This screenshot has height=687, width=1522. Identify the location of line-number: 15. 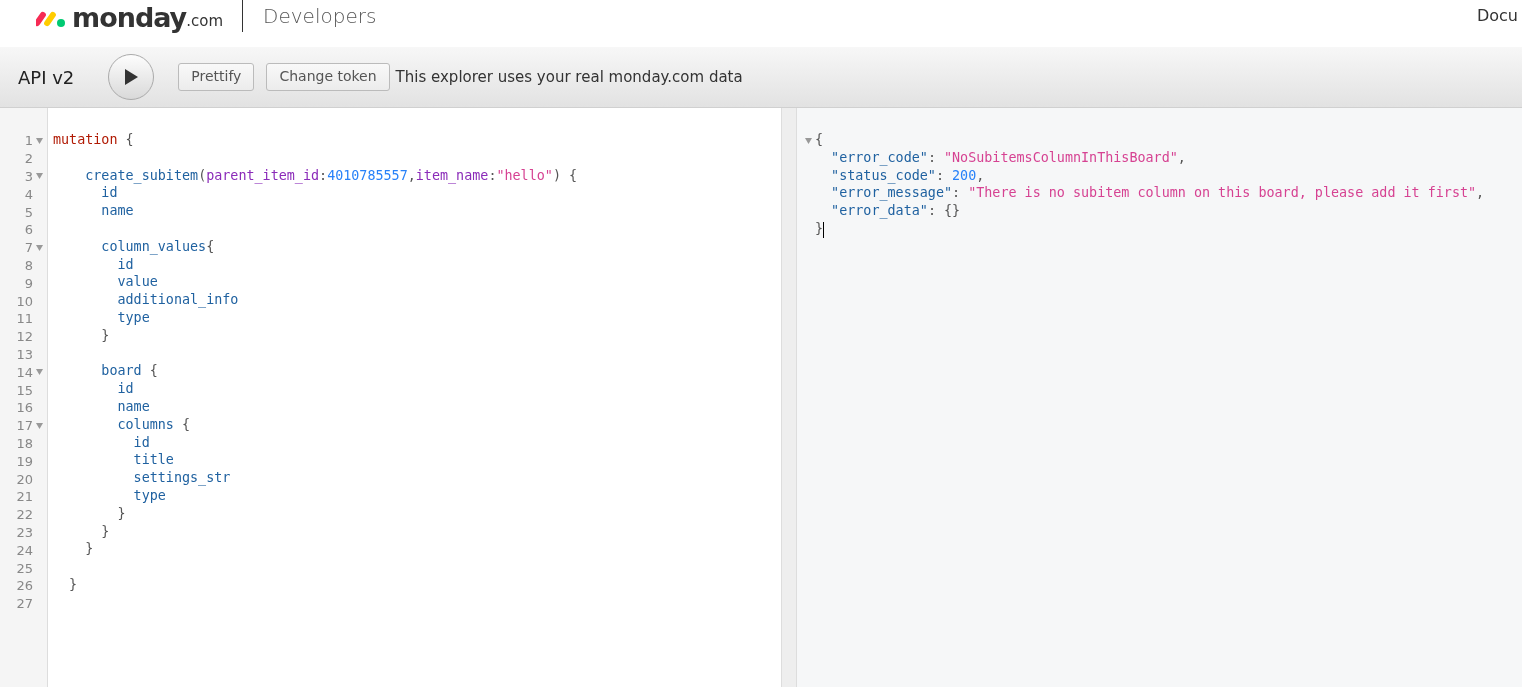
(24, 390).